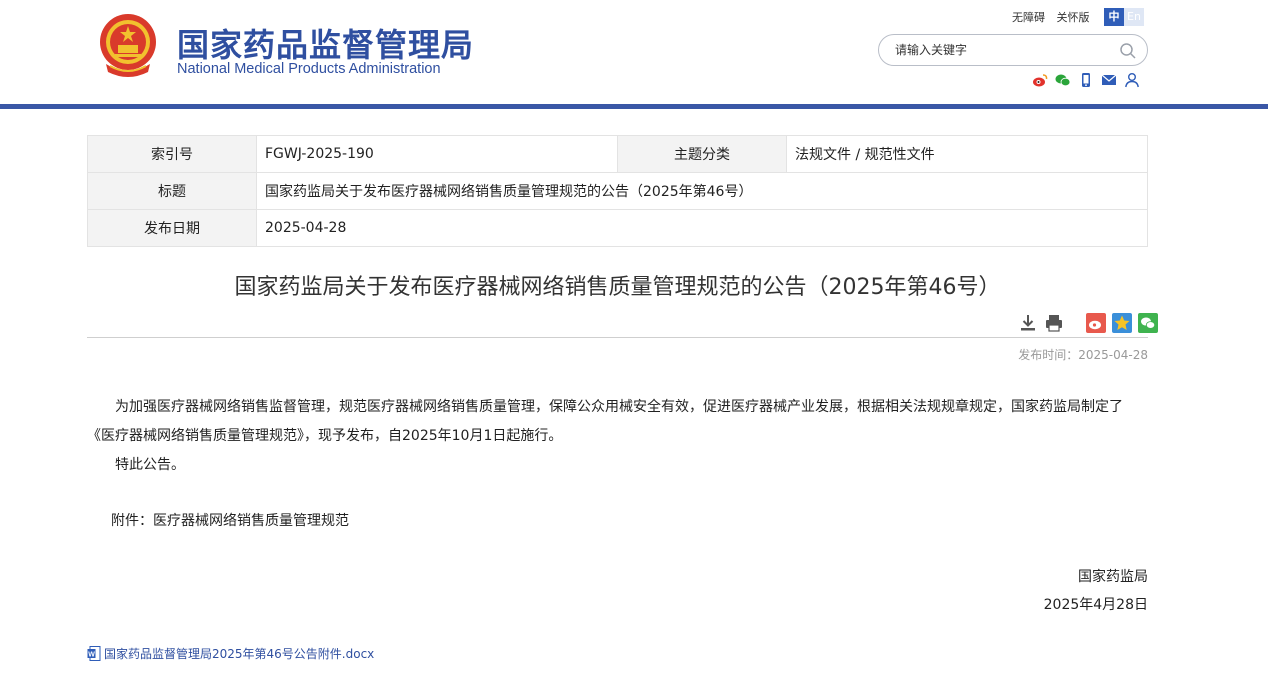 The width and height of the screenshot is (1268, 689). Describe the element at coordinates (239, 653) in the screenshot. I see `attachment-file-name: 国家药品监督管理局2025年第46号公告附件.docx` at that location.